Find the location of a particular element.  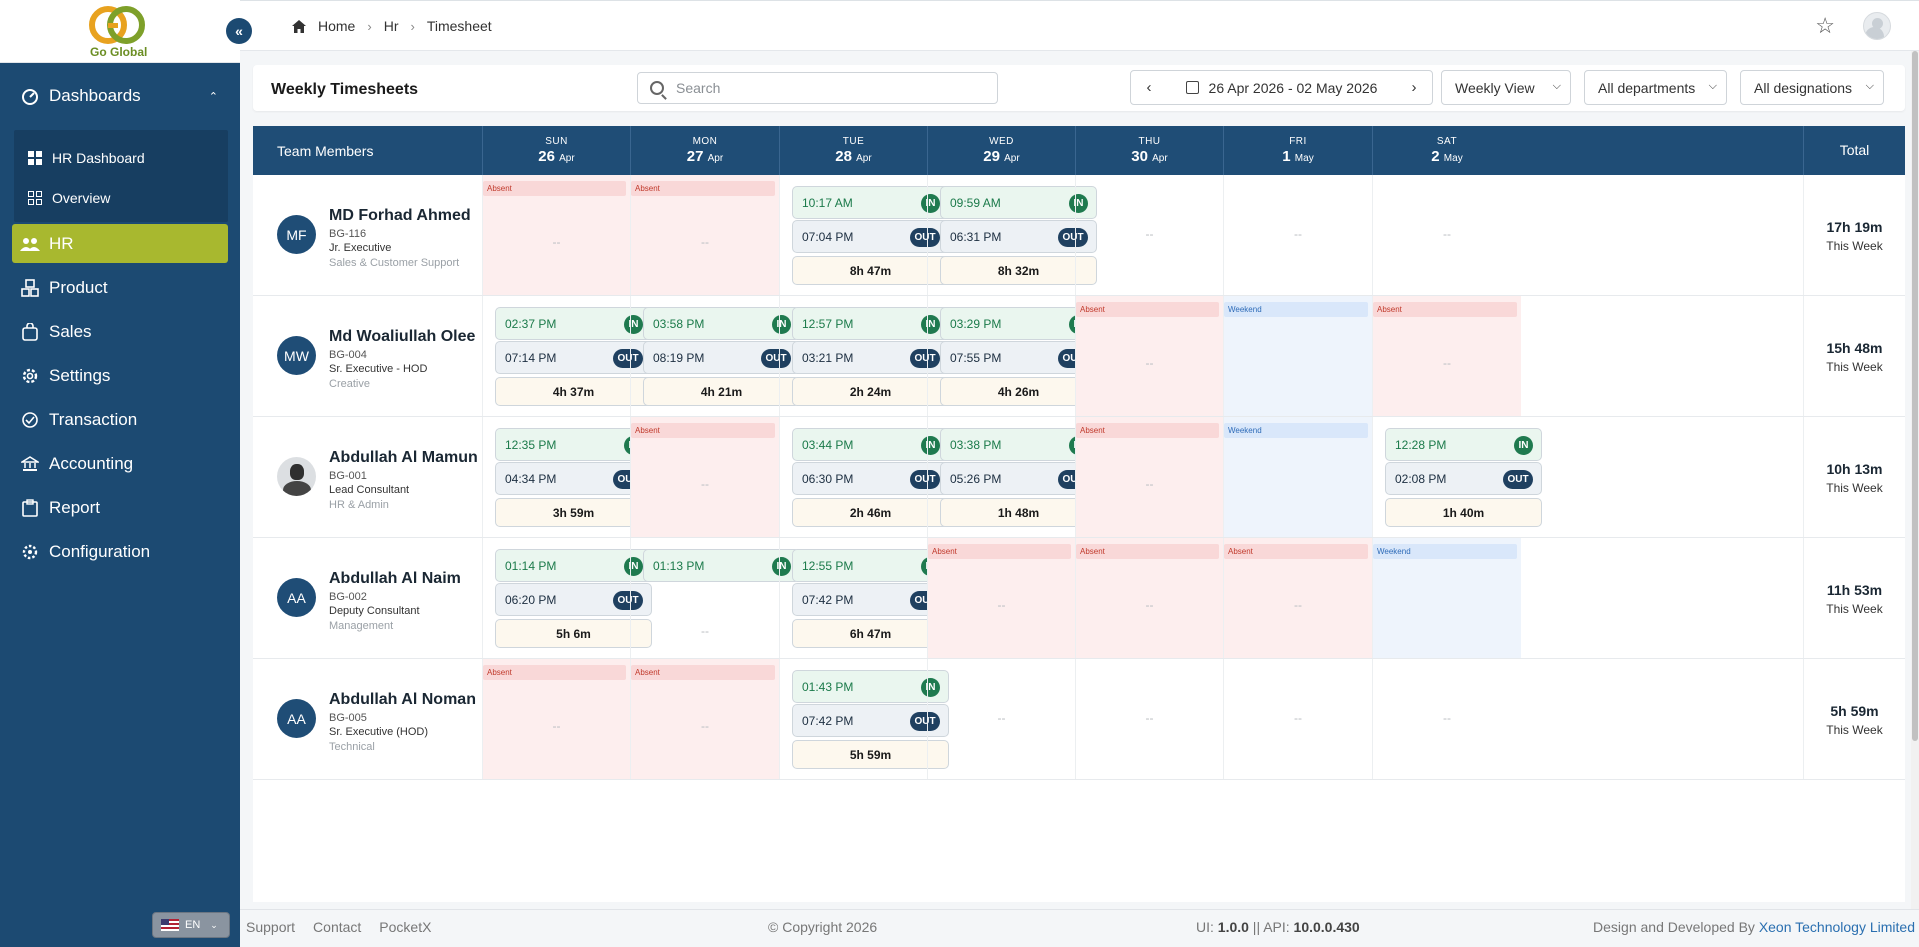

designation-select: All designations ⌵ is located at coordinates (1812, 87).